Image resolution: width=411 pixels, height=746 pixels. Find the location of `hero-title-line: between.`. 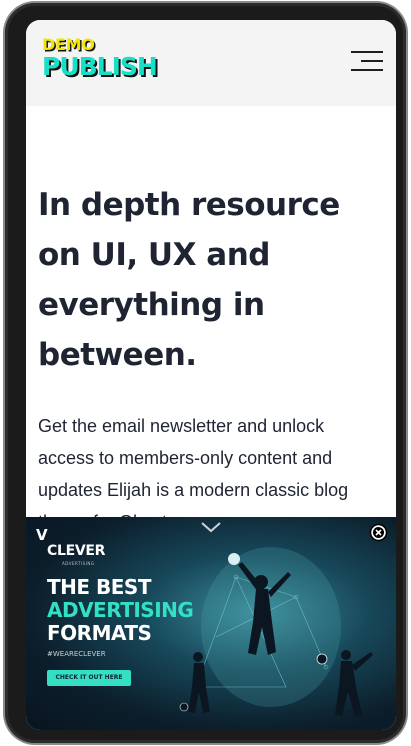

hero-title-line: between. is located at coordinates (117, 355).